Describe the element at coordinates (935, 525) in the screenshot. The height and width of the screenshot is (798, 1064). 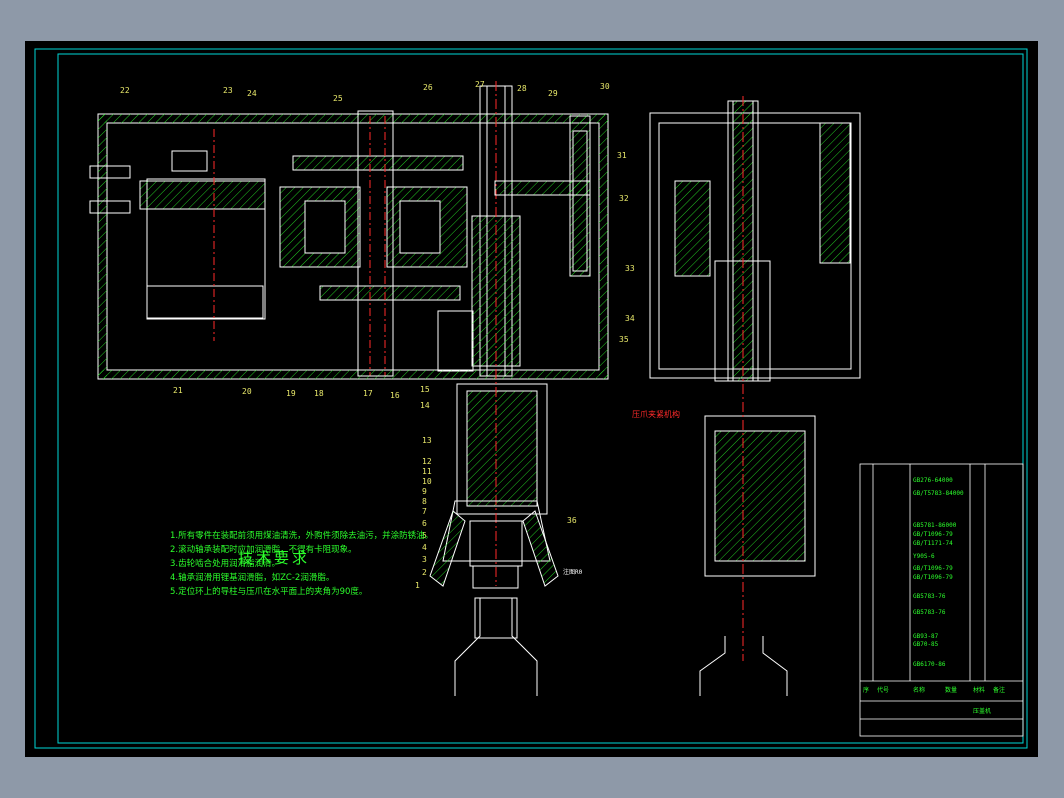
I see `tb-standard: GB5781-86000` at that location.